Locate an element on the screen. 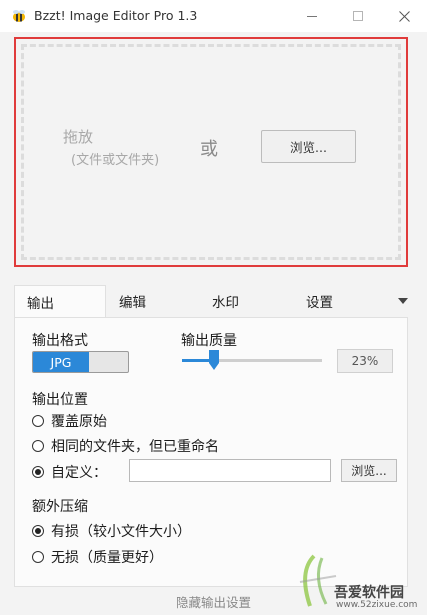  radio-label: 无损（质量更好） is located at coordinates (107, 558).